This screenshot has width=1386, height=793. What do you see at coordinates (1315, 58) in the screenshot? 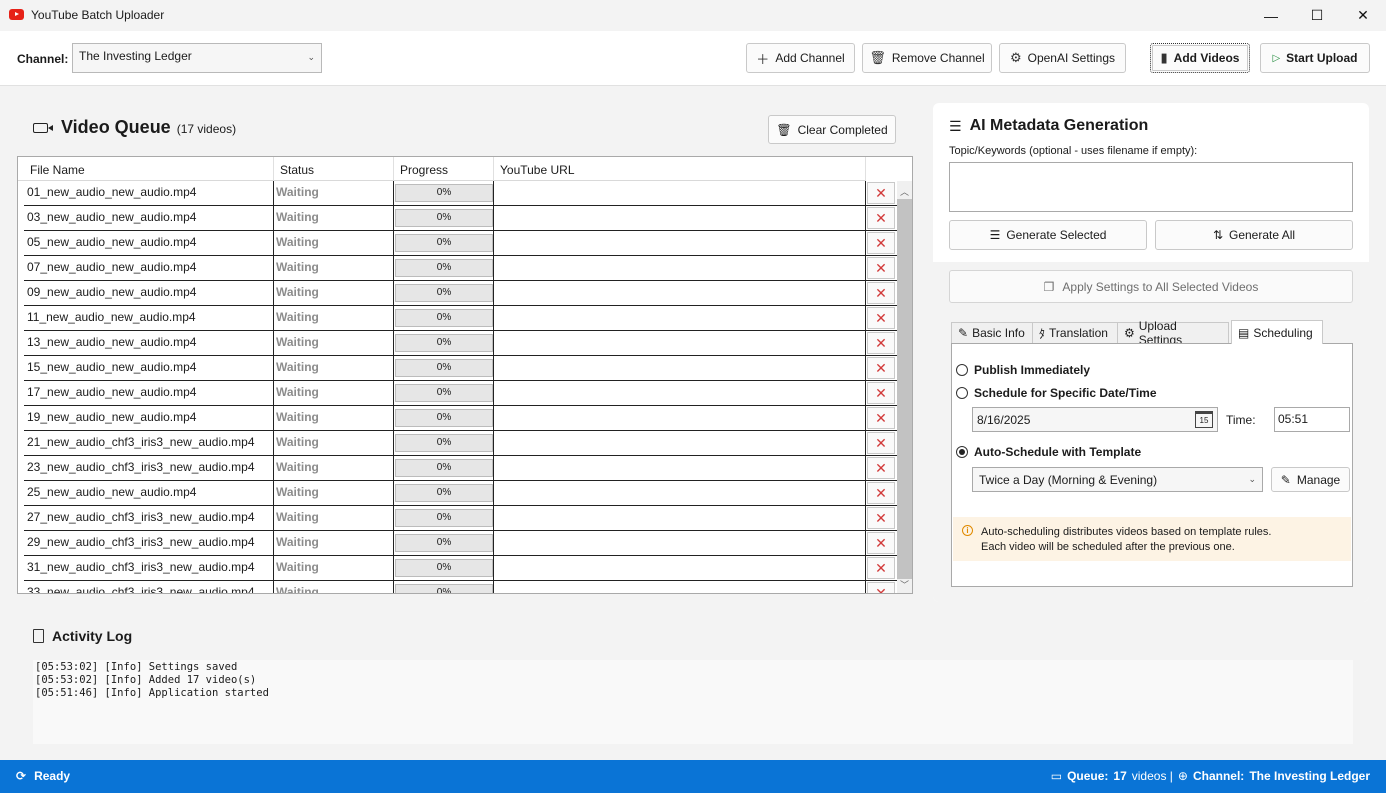
I see `start-upload-button: ▷ Start Upload` at bounding box center [1315, 58].